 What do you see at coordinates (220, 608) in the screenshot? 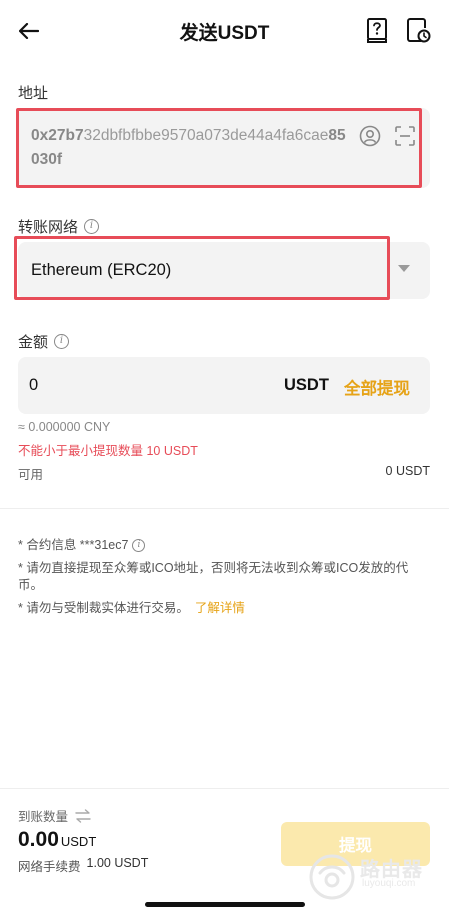
I see `learn-more-link: 了解详情` at bounding box center [220, 608].